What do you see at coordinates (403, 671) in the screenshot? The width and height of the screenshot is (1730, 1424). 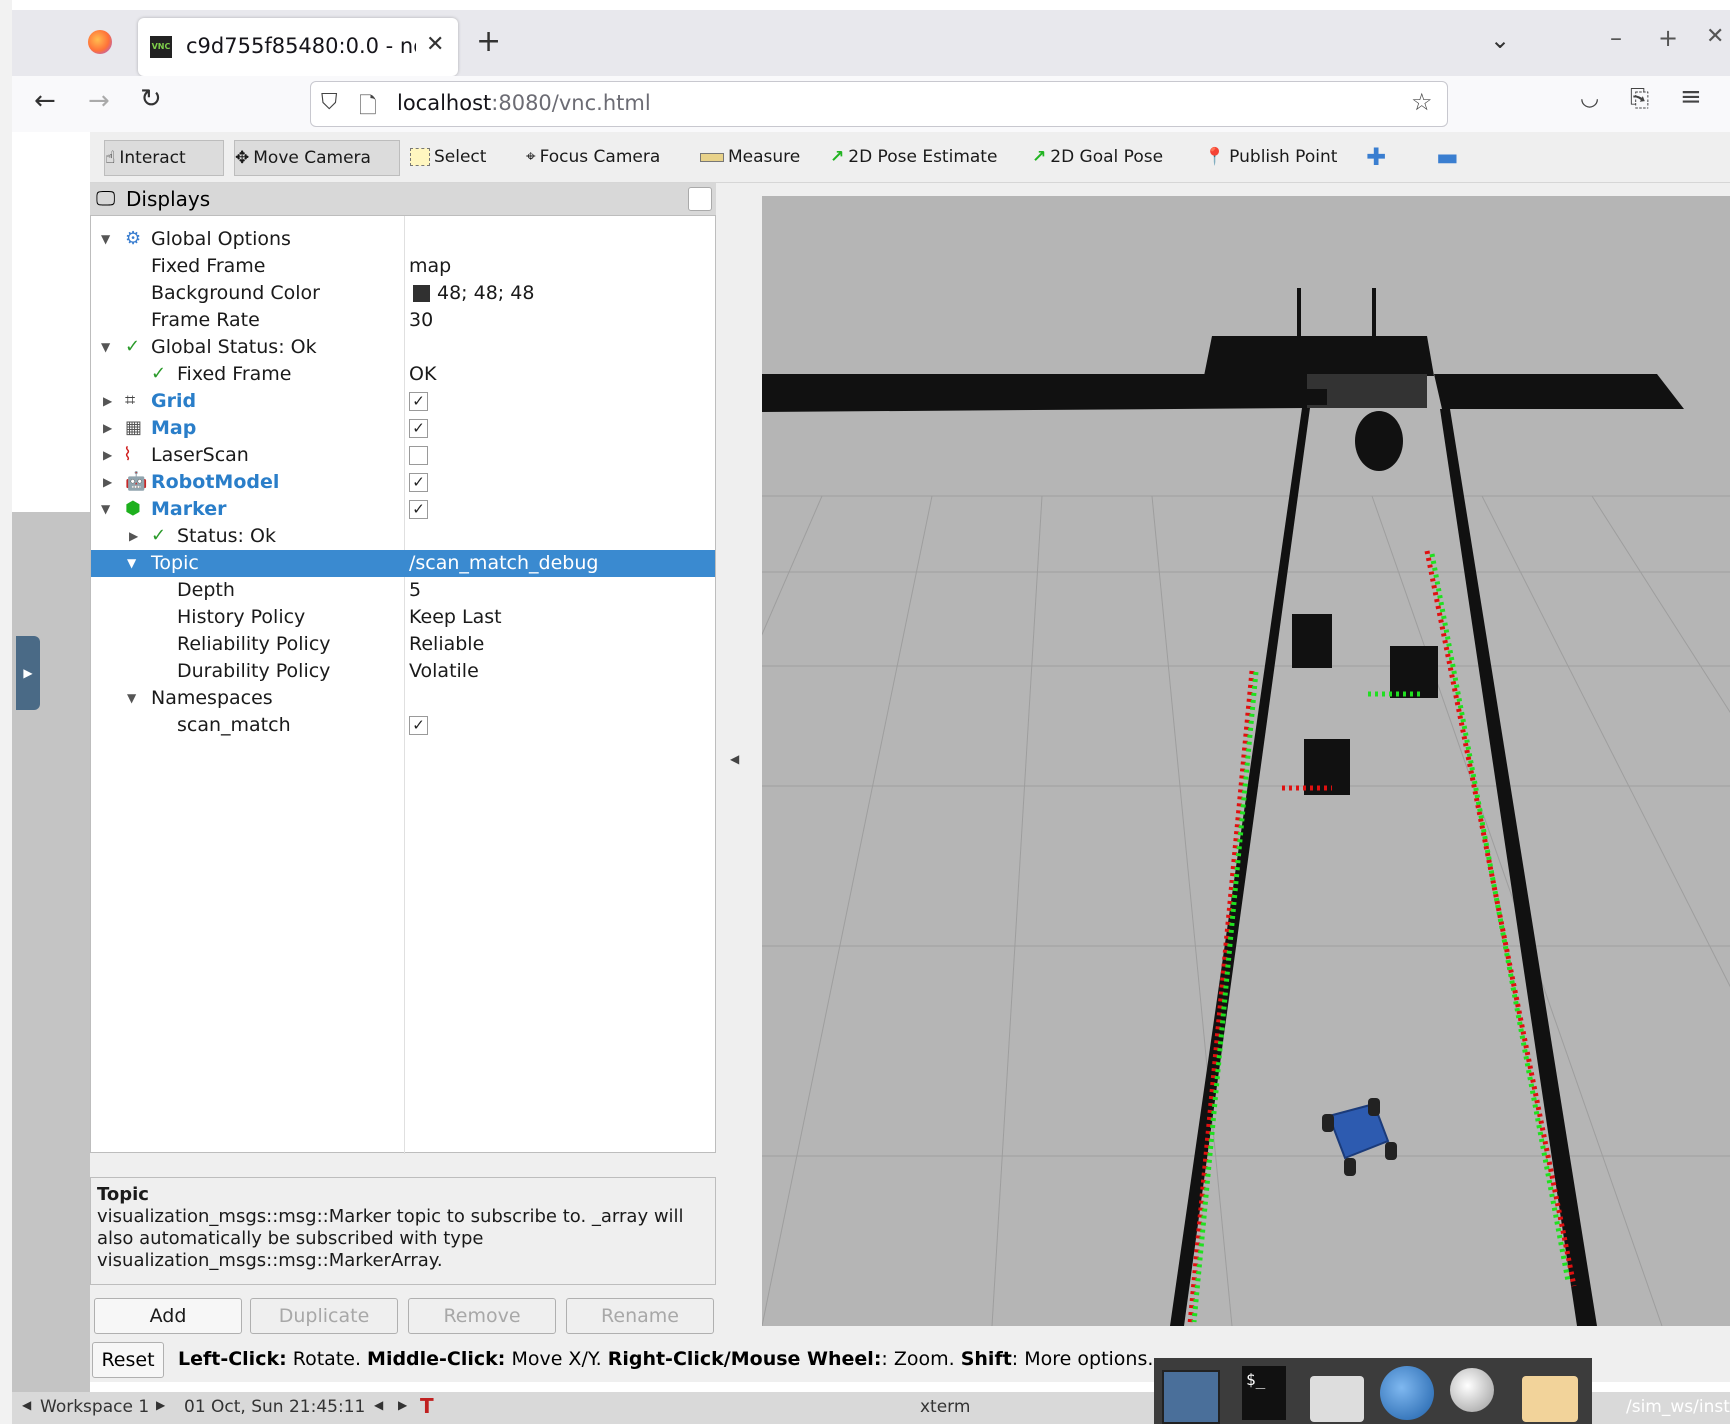 I see `tree-row-durability-policy: Durability Policy Volatile` at bounding box center [403, 671].